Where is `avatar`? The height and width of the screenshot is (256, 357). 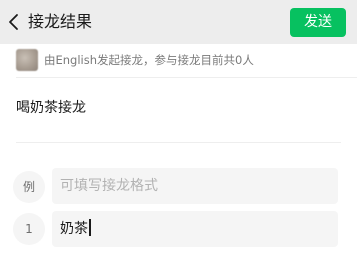
avatar is located at coordinates (27, 60).